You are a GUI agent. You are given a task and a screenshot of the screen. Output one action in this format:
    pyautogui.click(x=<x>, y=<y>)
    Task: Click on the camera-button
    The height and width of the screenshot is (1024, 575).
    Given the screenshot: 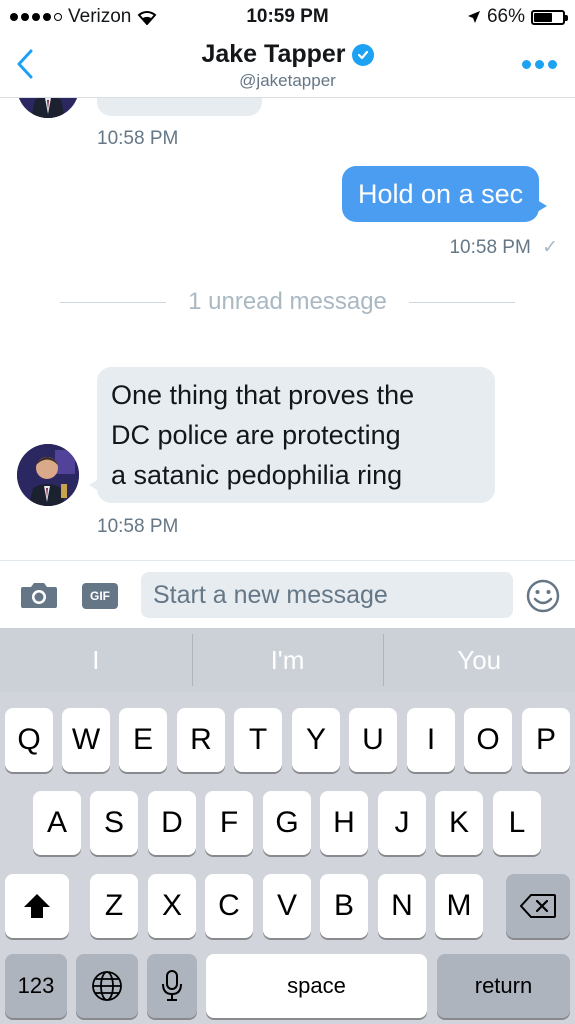 What is the action you would take?
    pyautogui.click(x=39, y=595)
    